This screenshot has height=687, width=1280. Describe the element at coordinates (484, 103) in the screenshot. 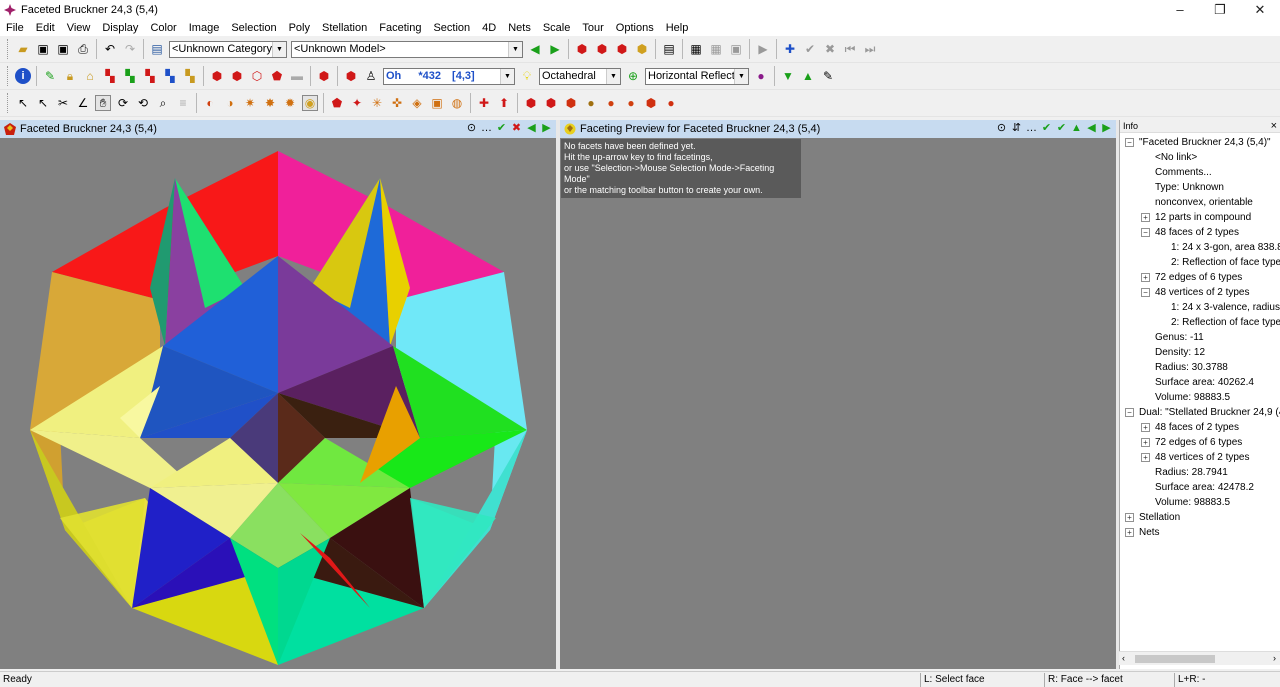

I see `plus-red-icon: ✚` at that location.